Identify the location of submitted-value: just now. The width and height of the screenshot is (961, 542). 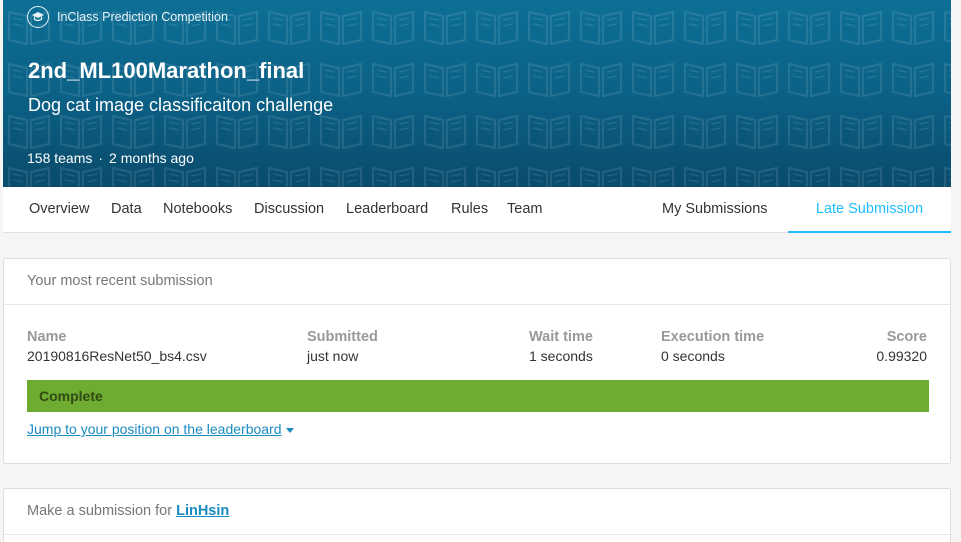
(333, 356).